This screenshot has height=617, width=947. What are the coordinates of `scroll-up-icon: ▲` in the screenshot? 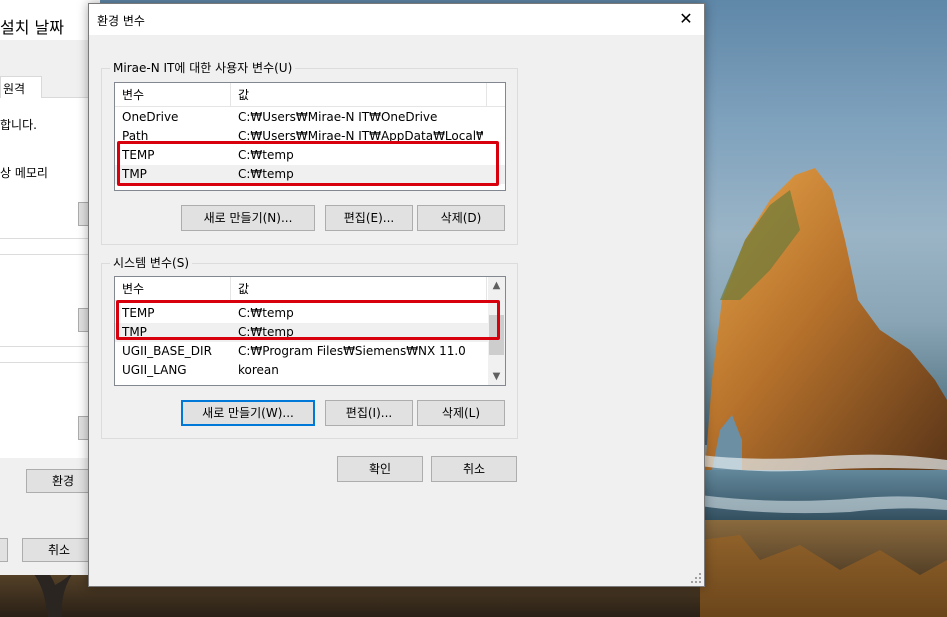 It's located at (496, 285).